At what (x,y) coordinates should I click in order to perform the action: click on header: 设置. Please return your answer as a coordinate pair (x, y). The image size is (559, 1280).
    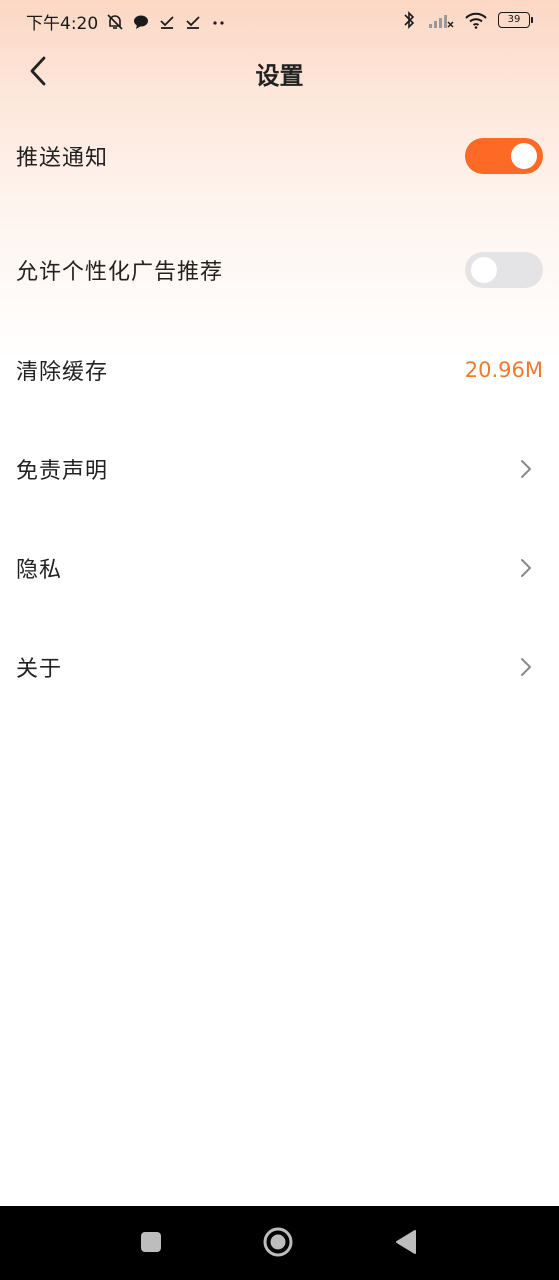
    Looking at the image, I should click on (279, 73).